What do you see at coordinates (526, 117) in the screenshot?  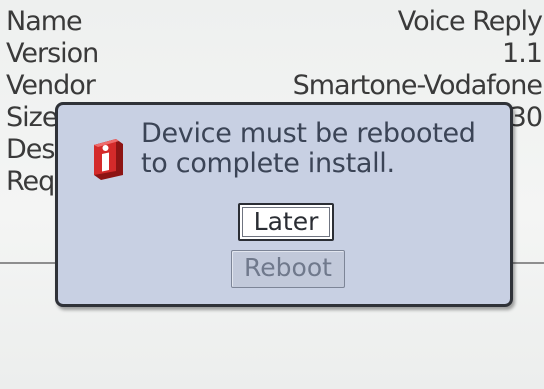 I see `detail-value: 30` at bounding box center [526, 117].